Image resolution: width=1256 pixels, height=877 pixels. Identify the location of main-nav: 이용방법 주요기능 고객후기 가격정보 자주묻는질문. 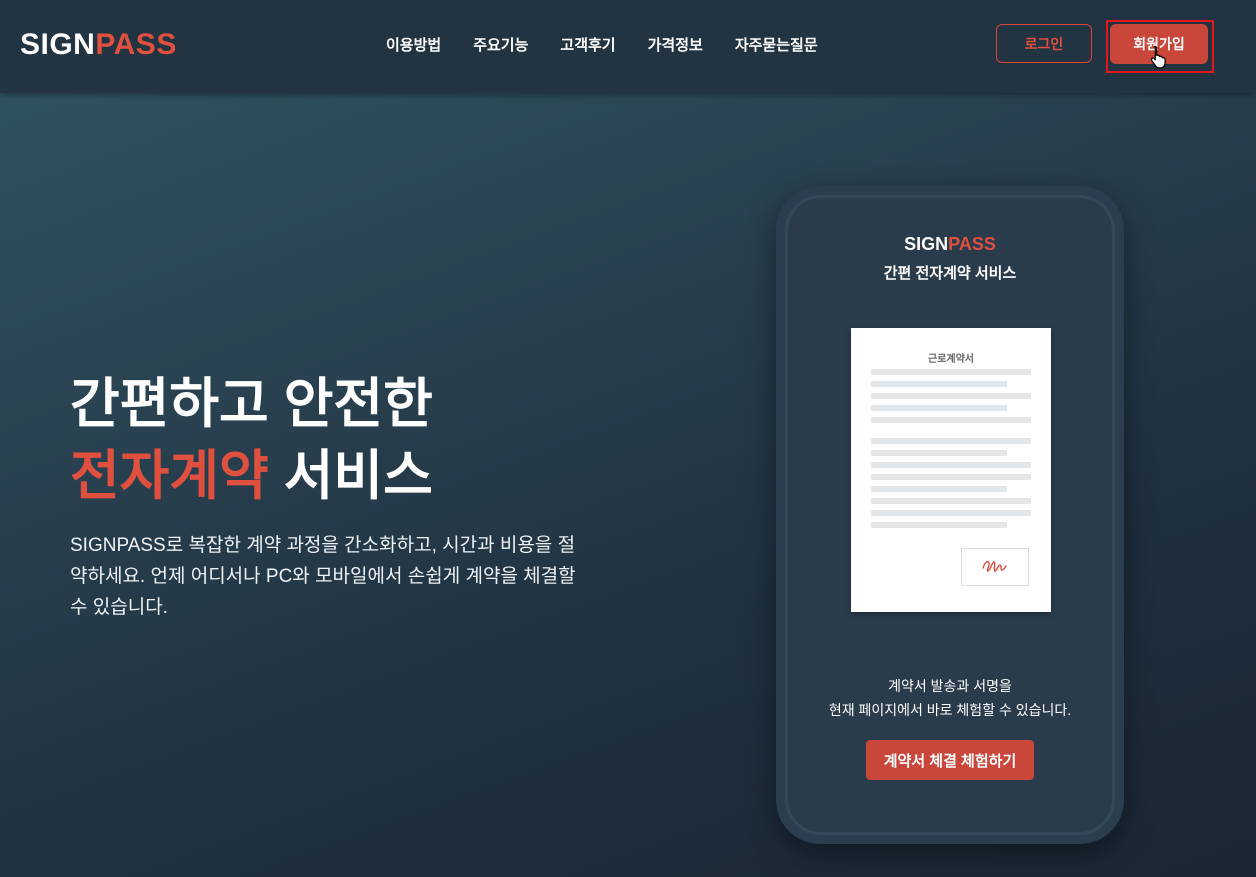
(602, 44).